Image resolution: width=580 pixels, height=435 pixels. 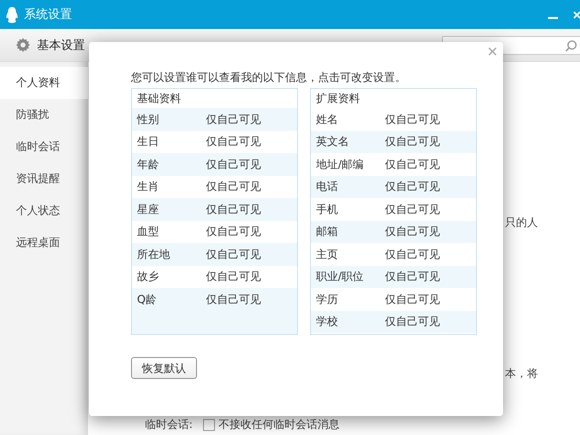 What do you see at coordinates (148, 142) in the screenshot?
I see `field-label: 生日` at bounding box center [148, 142].